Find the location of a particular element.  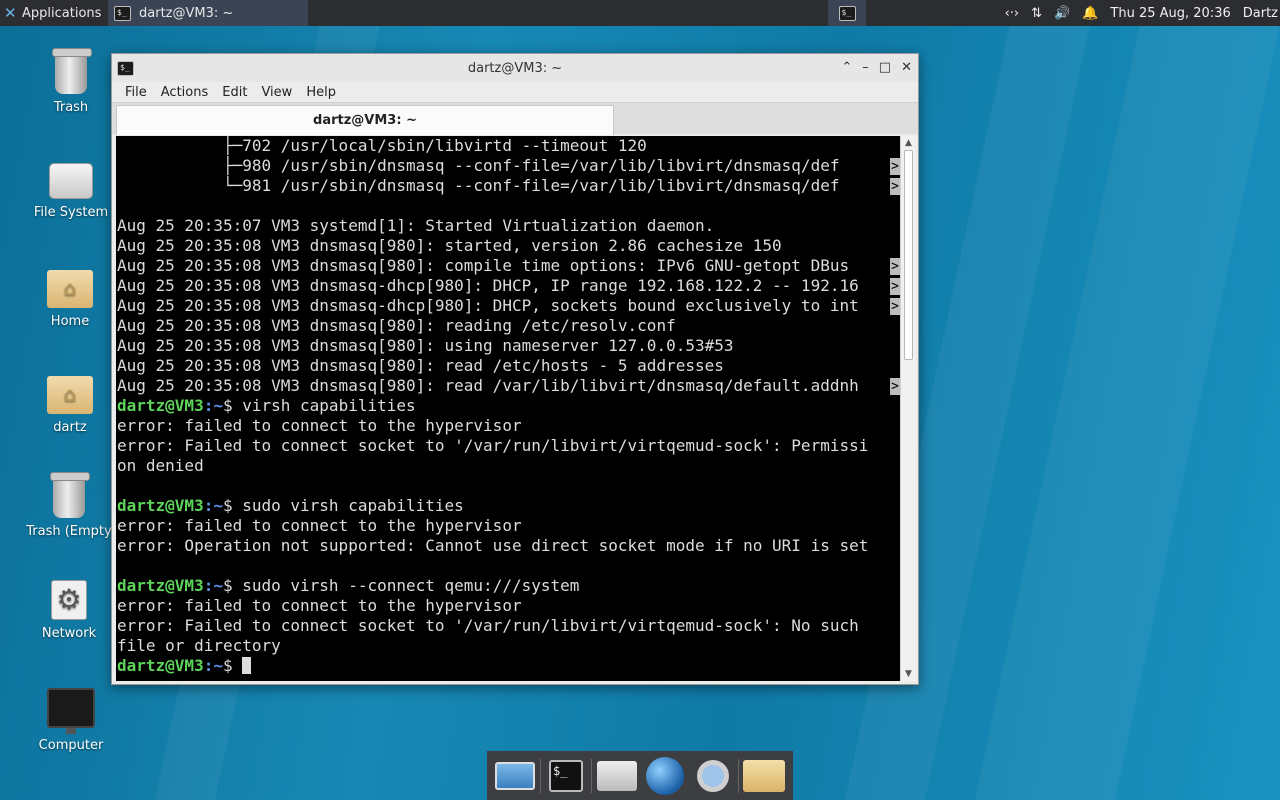

dock-file-manager is located at coordinates (617, 776).